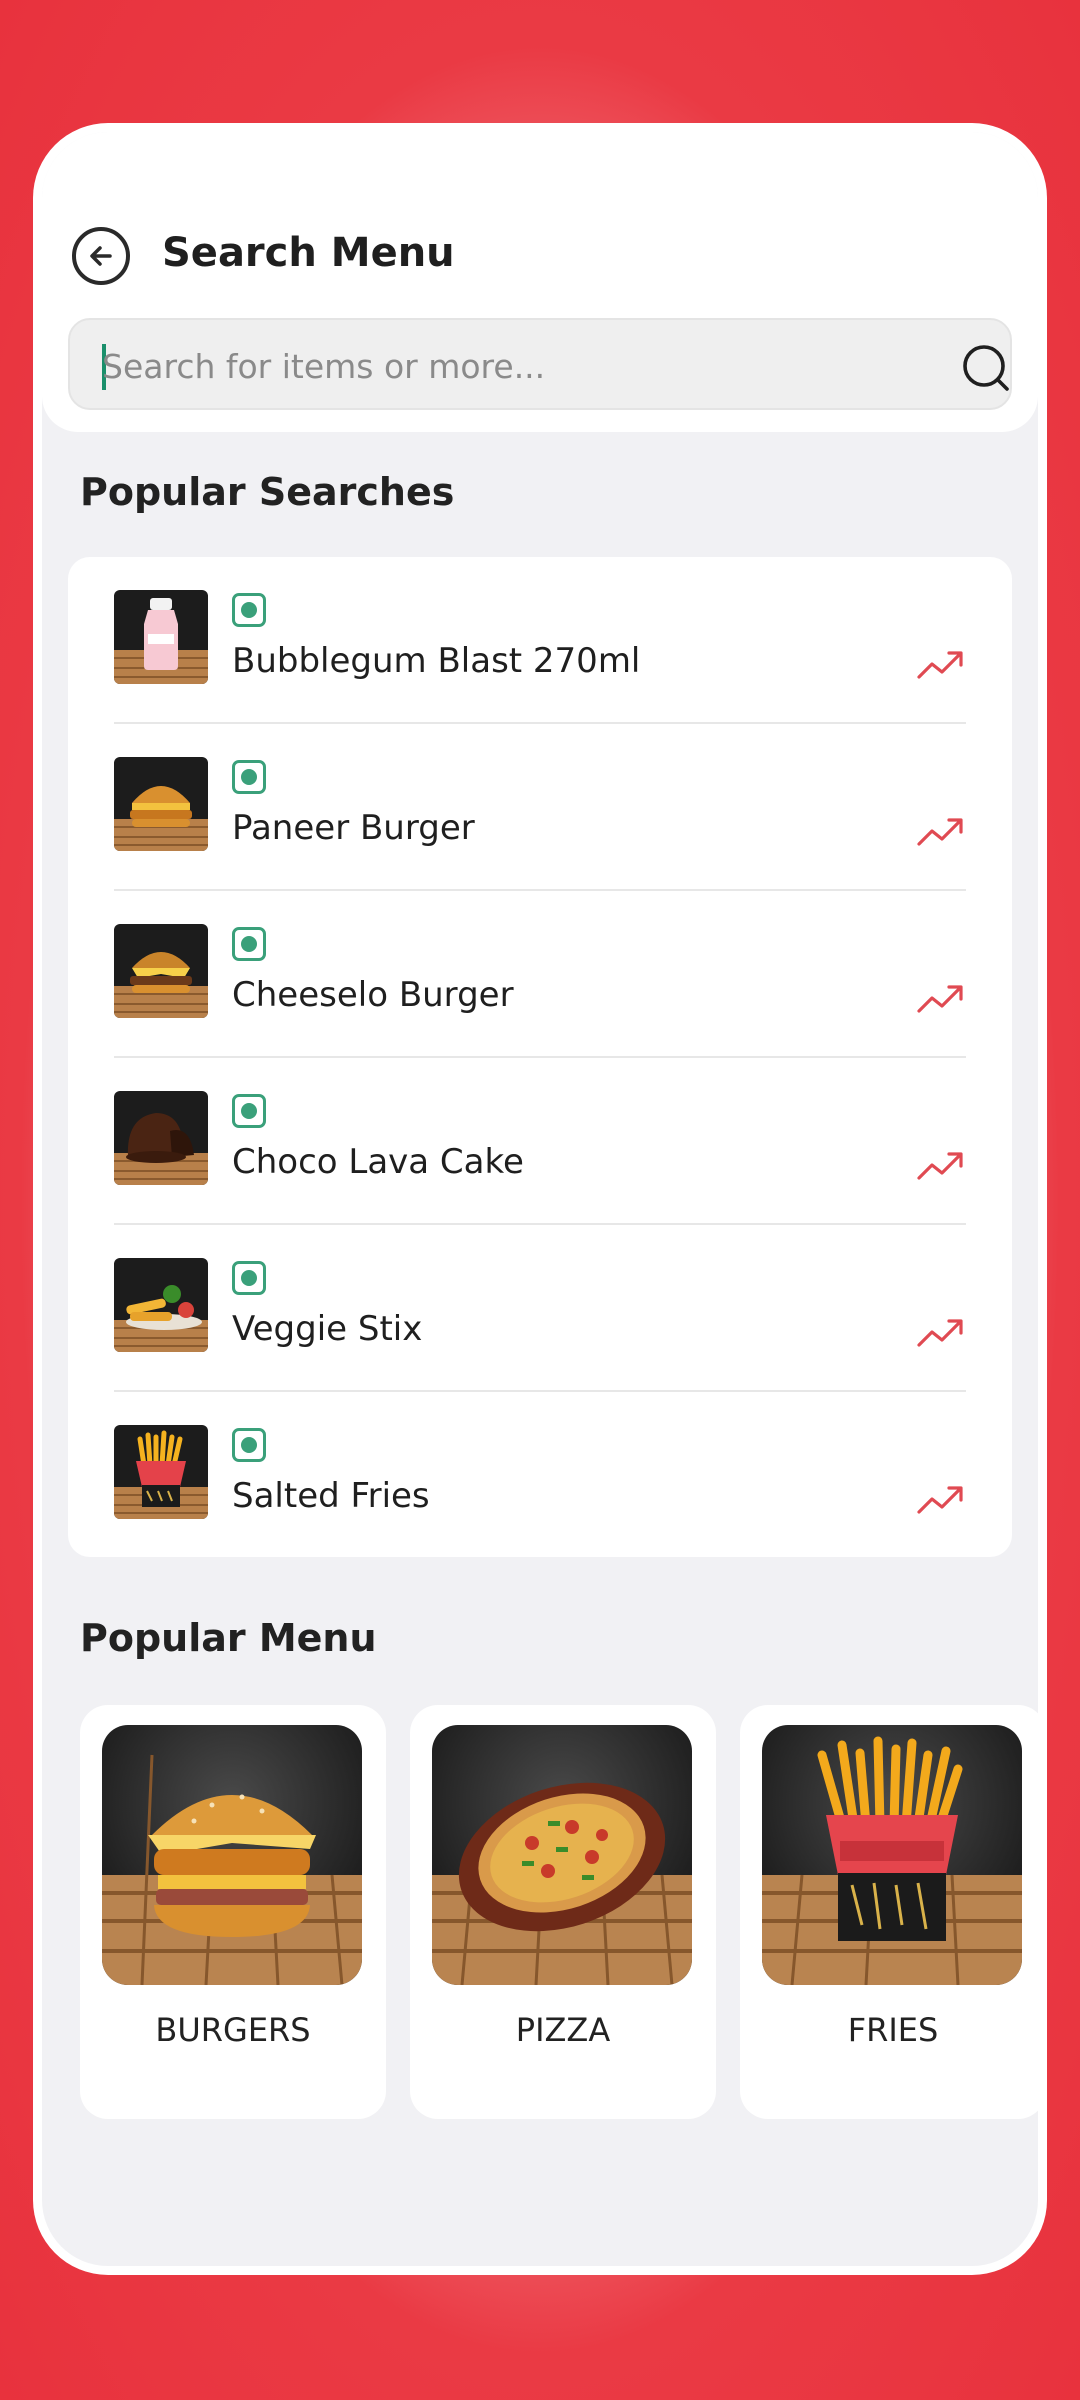 This screenshot has width=1080, height=2400. What do you see at coordinates (540, 282) in the screenshot?
I see `search-header: Search Menu` at bounding box center [540, 282].